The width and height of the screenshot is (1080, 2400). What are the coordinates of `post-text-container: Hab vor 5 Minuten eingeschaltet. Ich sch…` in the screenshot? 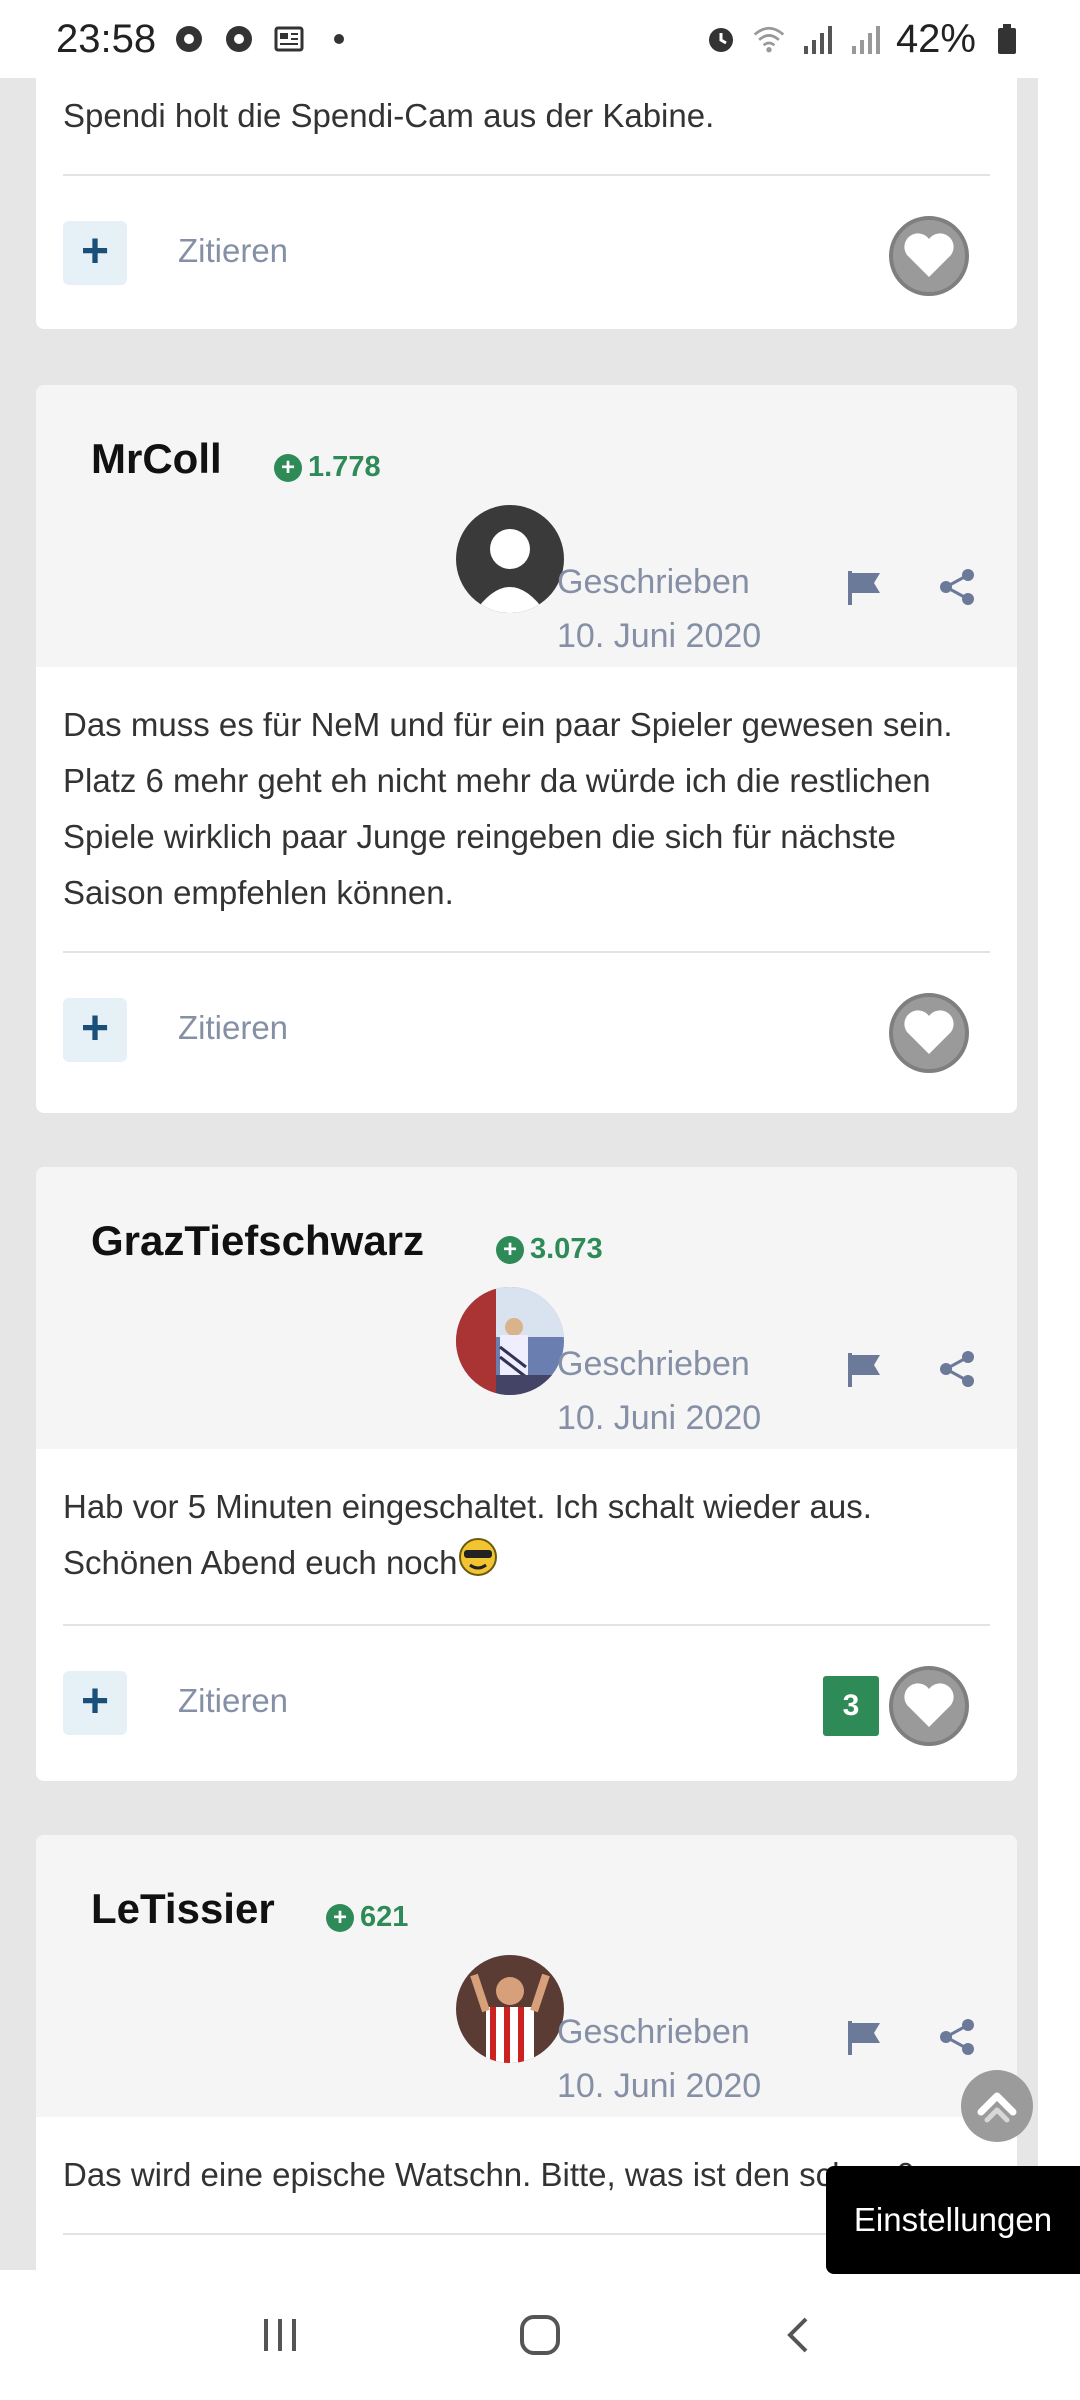 It's located at (526, 1521).